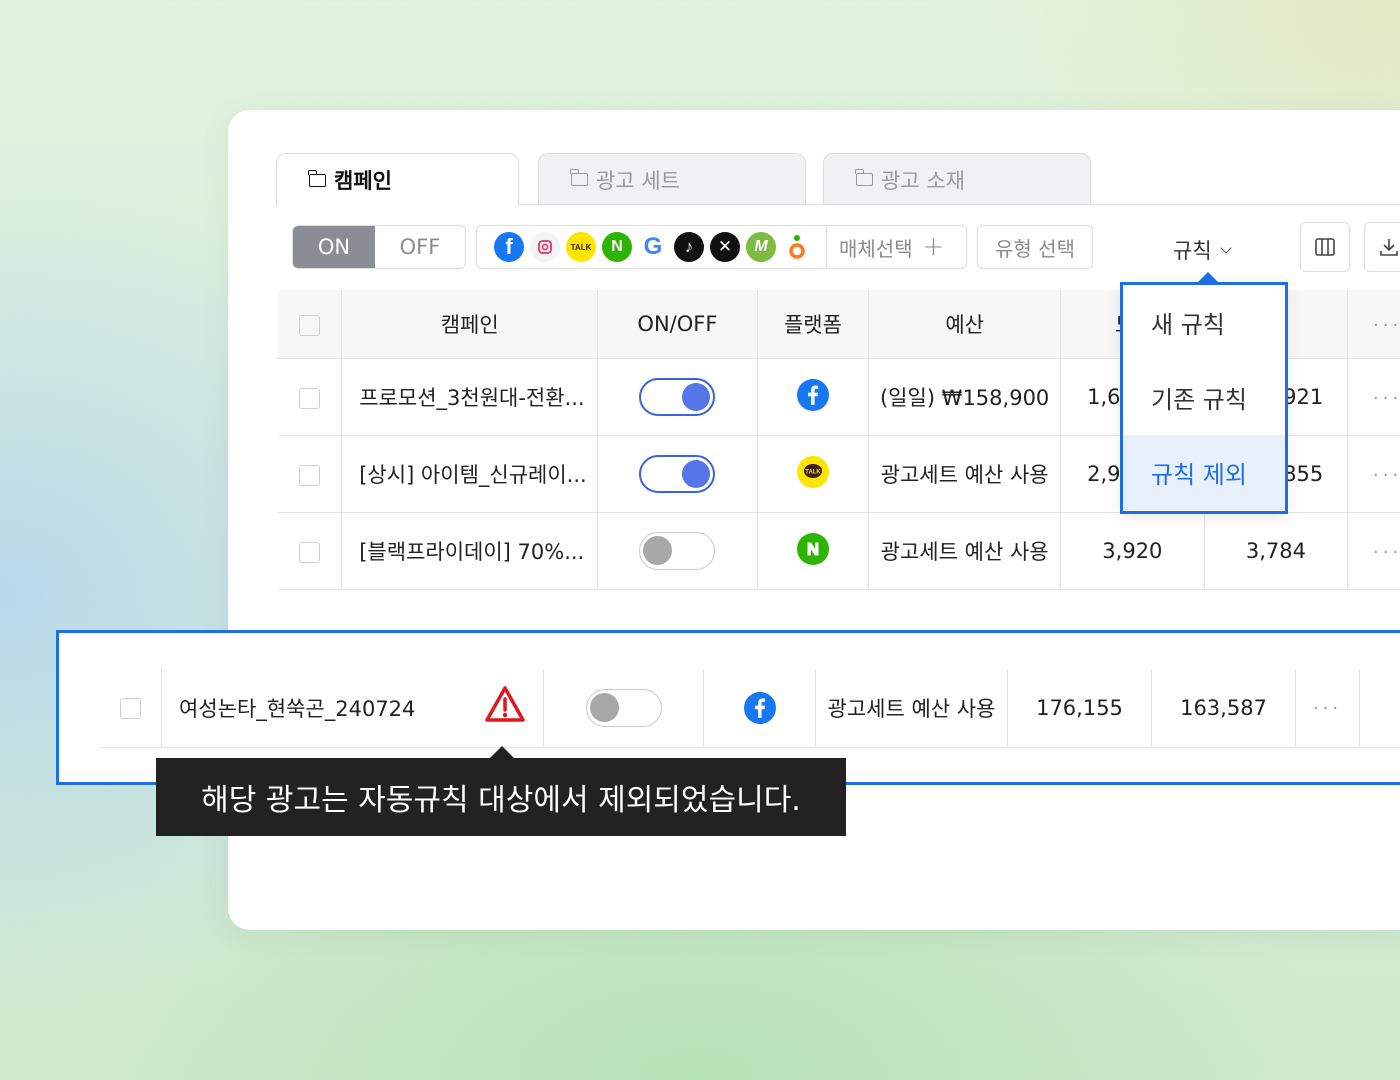  What do you see at coordinates (420, 247) in the screenshot?
I see `off-filter-button: OFF` at bounding box center [420, 247].